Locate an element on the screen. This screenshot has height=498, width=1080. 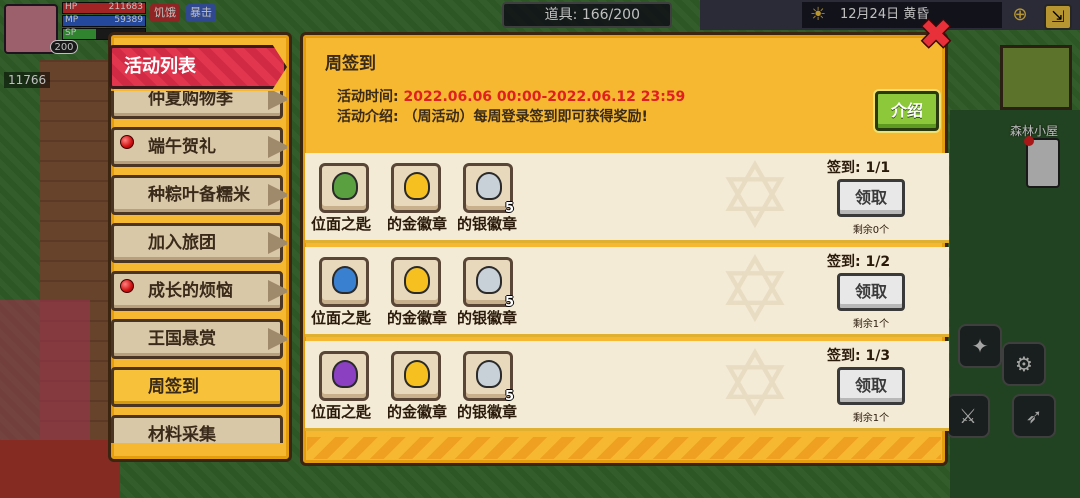
activity-time-label: 活动时间: is located at coordinates (368, 97).